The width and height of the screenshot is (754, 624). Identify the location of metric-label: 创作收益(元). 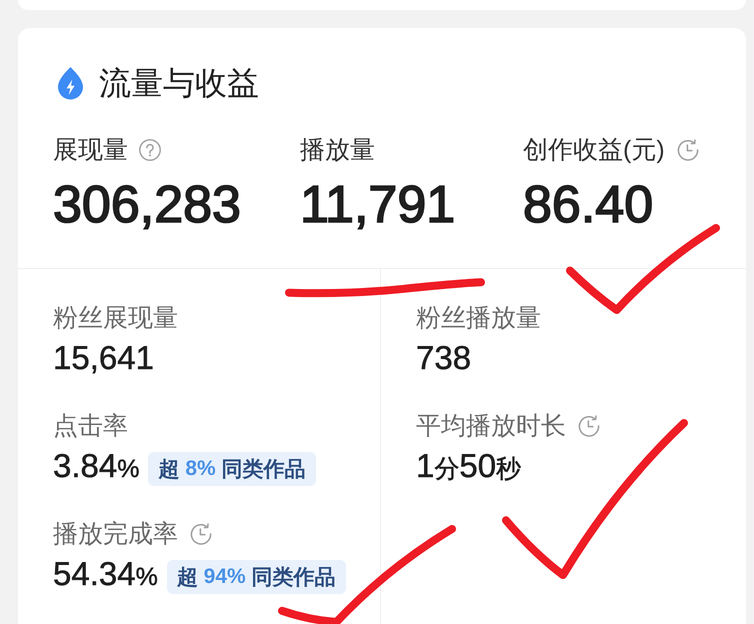
(594, 150).